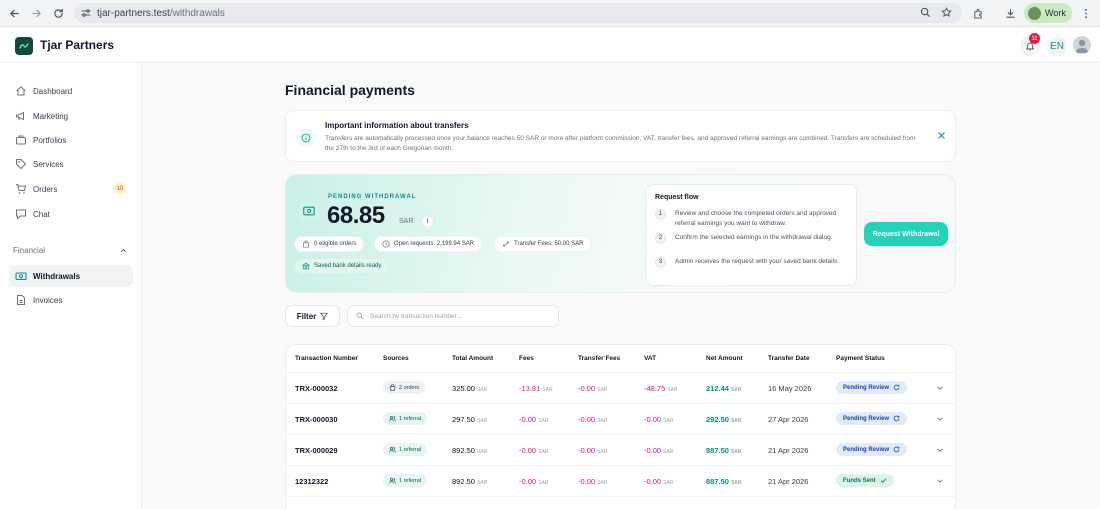  What do you see at coordinates (71, 214) in the screenshot?
I see `sidebar-item-chat: Chat` at bounding box center [71, 214].